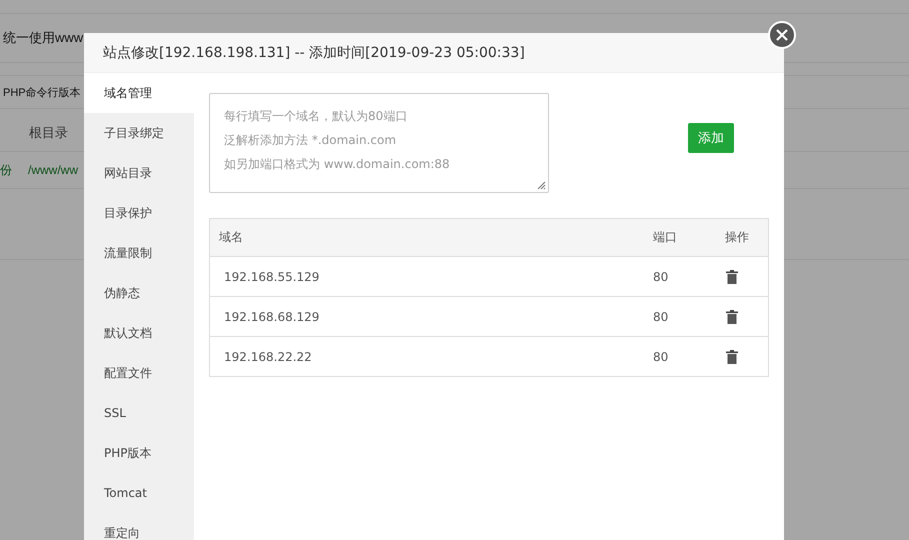 This screenshot has width=909, height=540. I want to click on close-icon, so click(782, 35).